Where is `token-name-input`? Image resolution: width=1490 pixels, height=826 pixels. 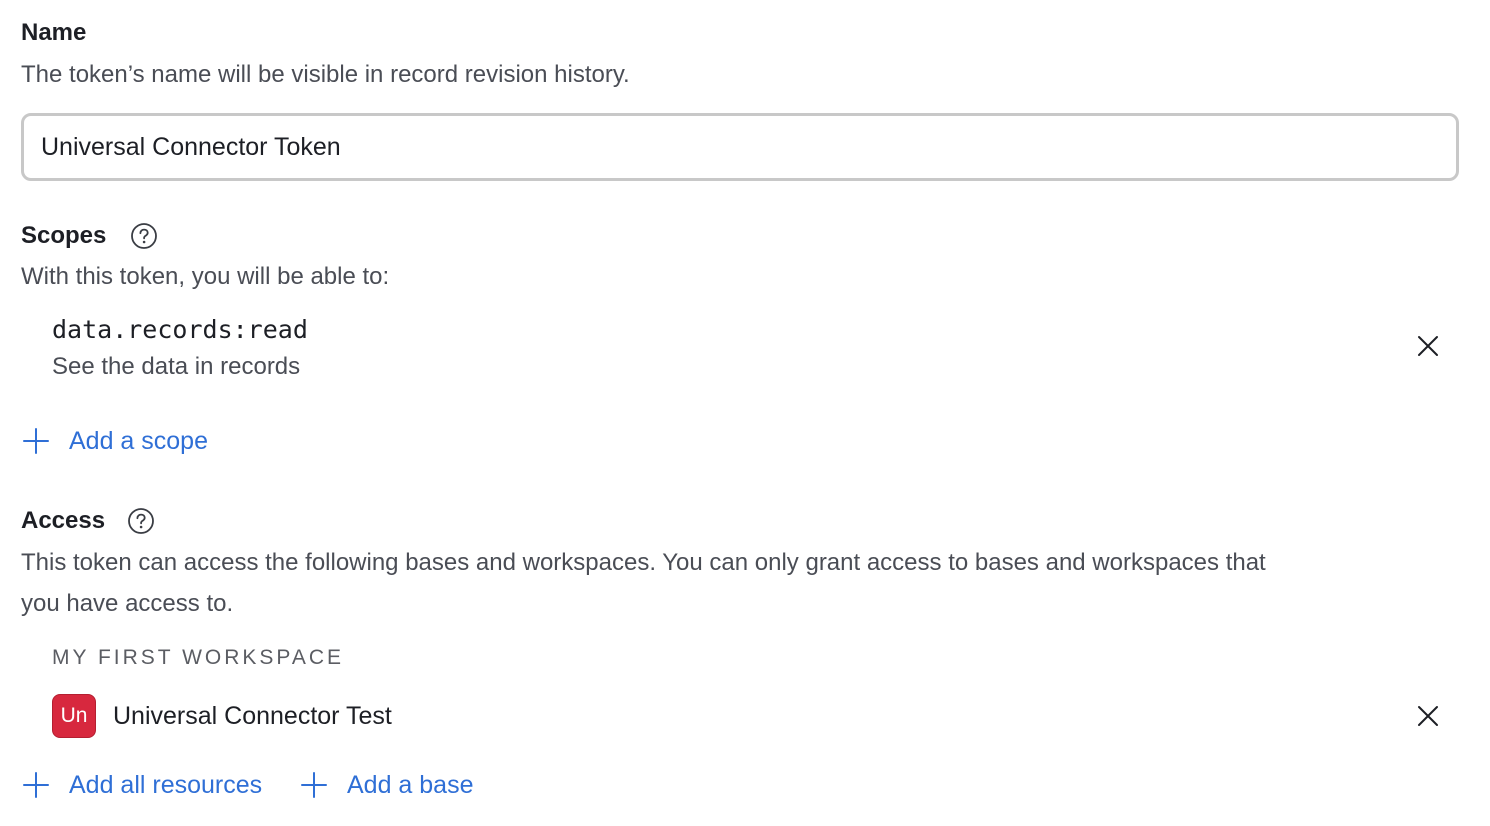 token-name-input is located at coordinates (740, 147).